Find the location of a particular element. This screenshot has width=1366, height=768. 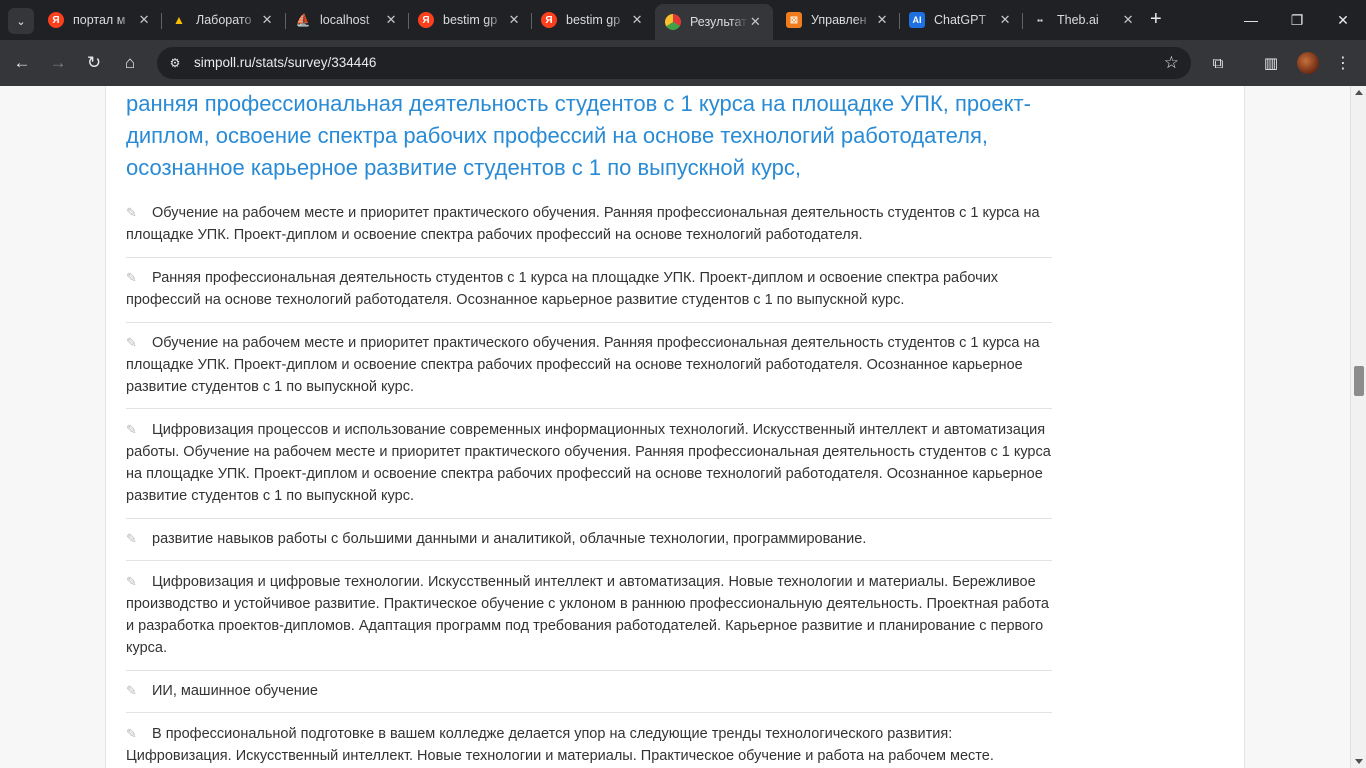

ai-icon: AI is located at coordinates (917, 20).